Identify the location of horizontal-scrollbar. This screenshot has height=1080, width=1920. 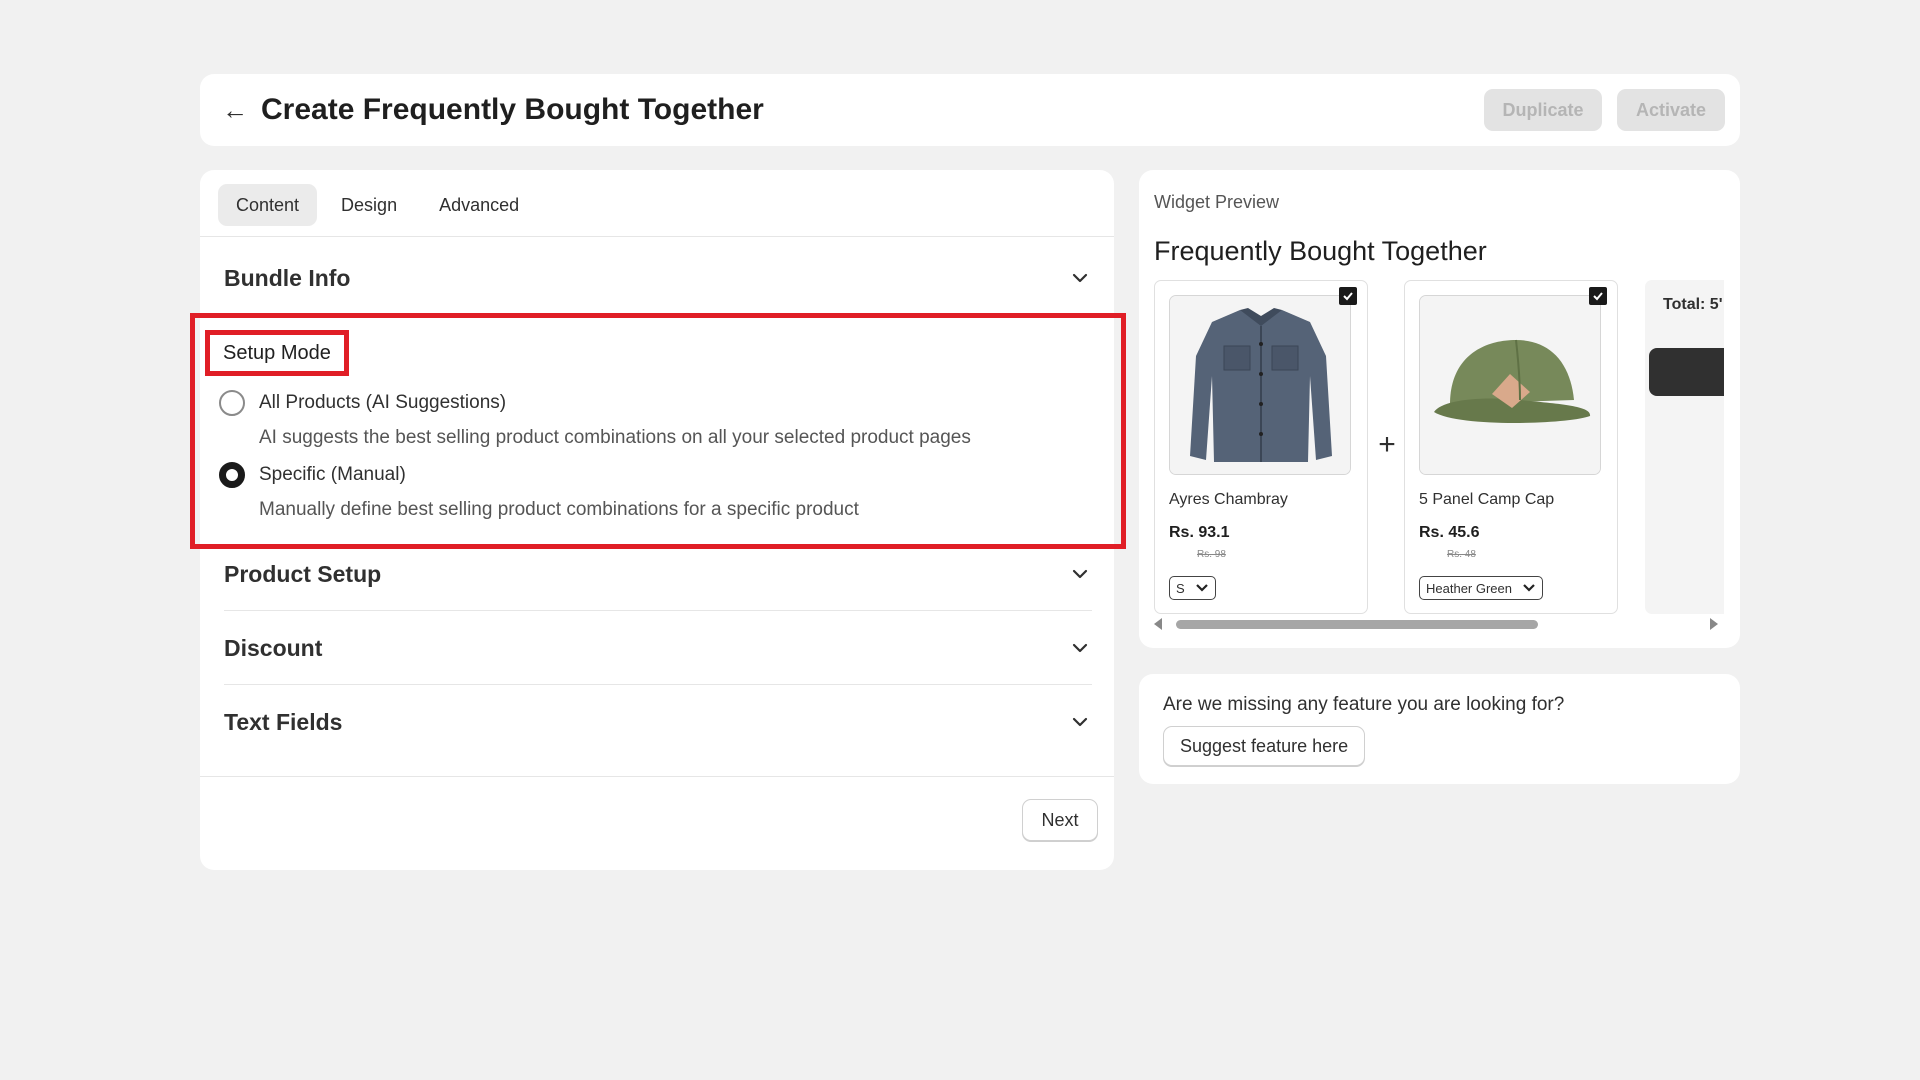
(1436, 624).